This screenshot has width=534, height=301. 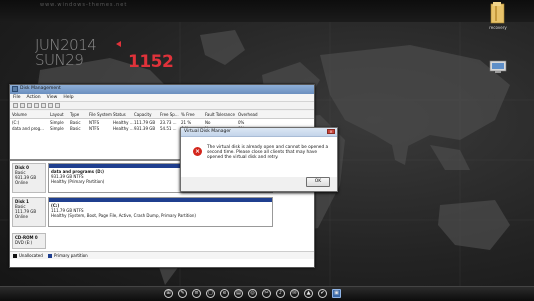 I want to click on desktop-icon-label: recovery, so click(x=498, y=27).